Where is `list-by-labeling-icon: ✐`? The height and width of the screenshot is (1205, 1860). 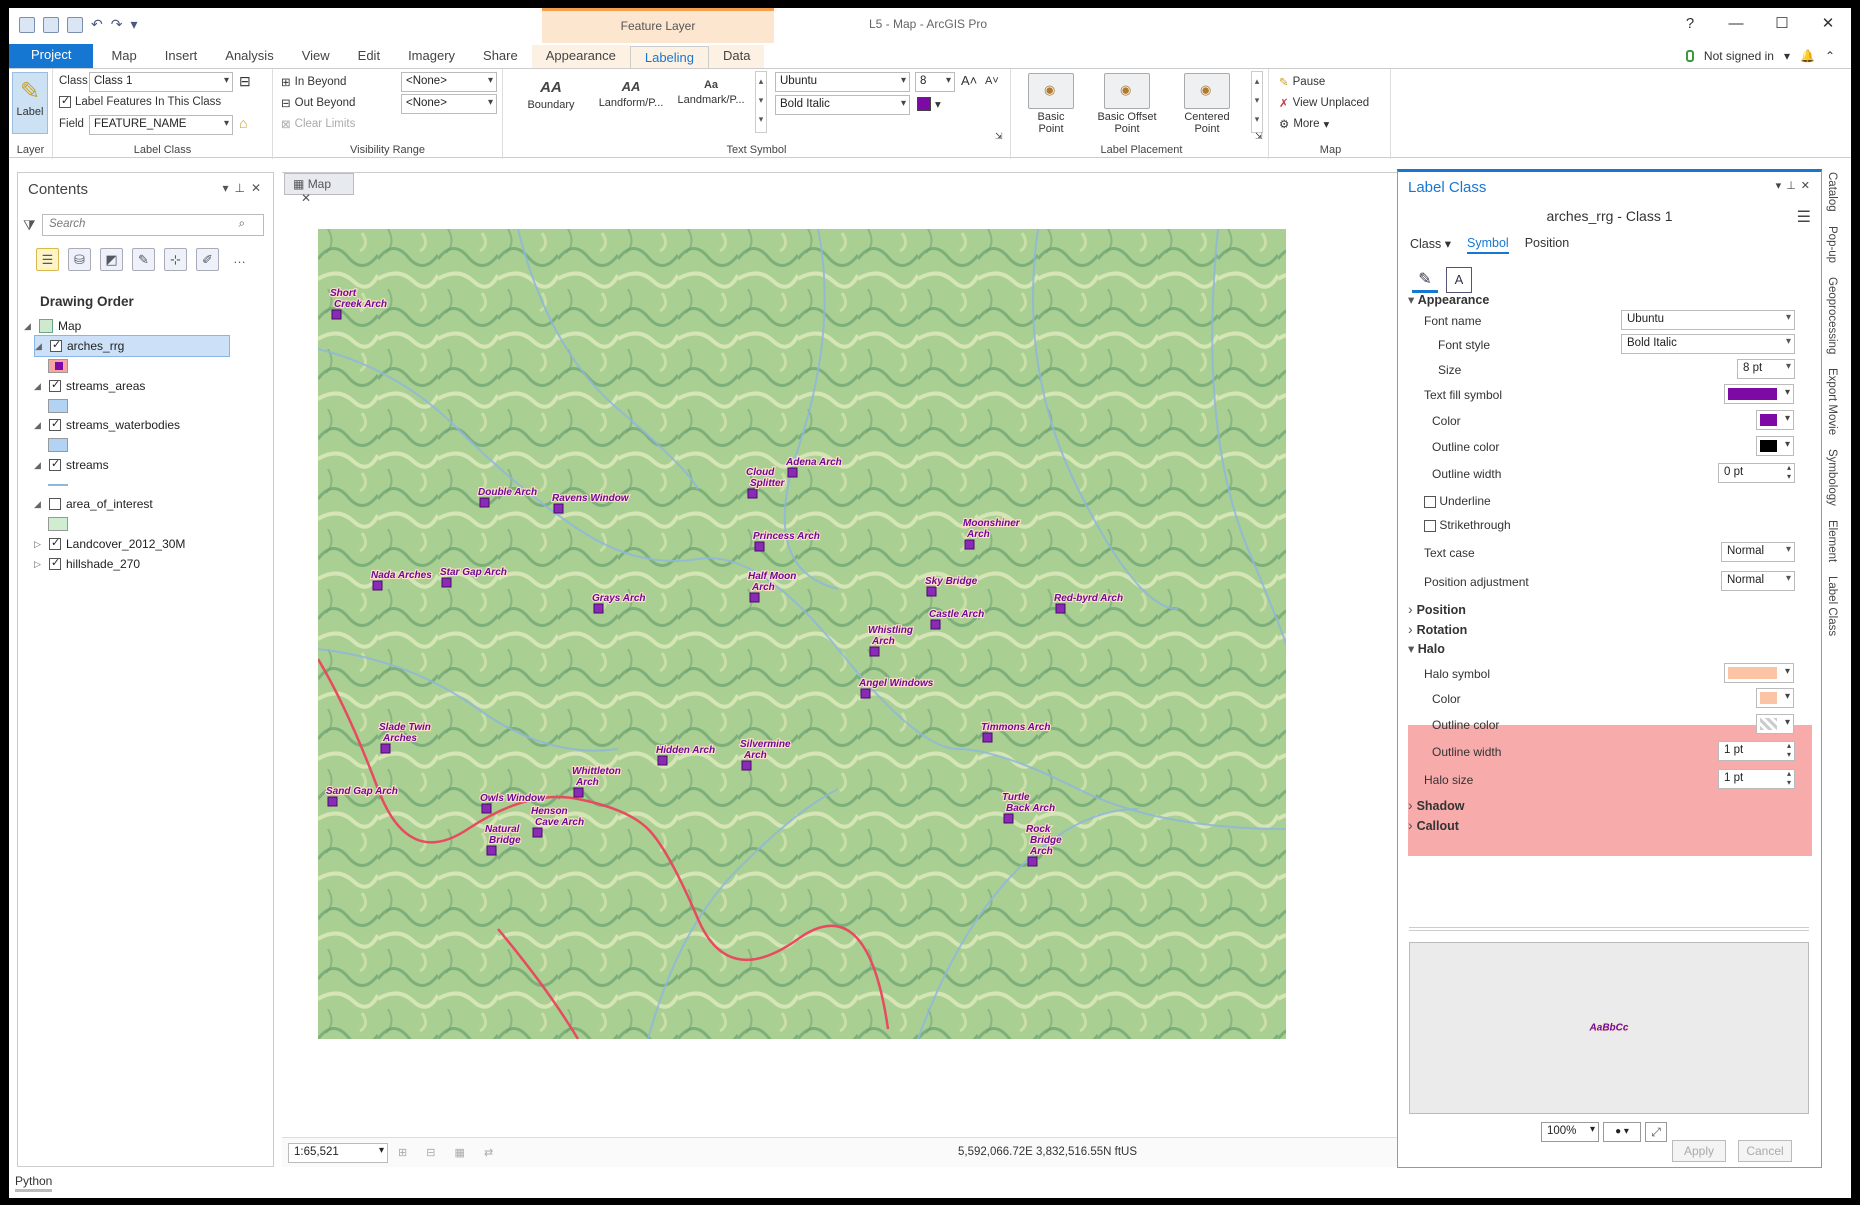
list-by-labeling-icon: ✐ is located at coordinates (207, 259).